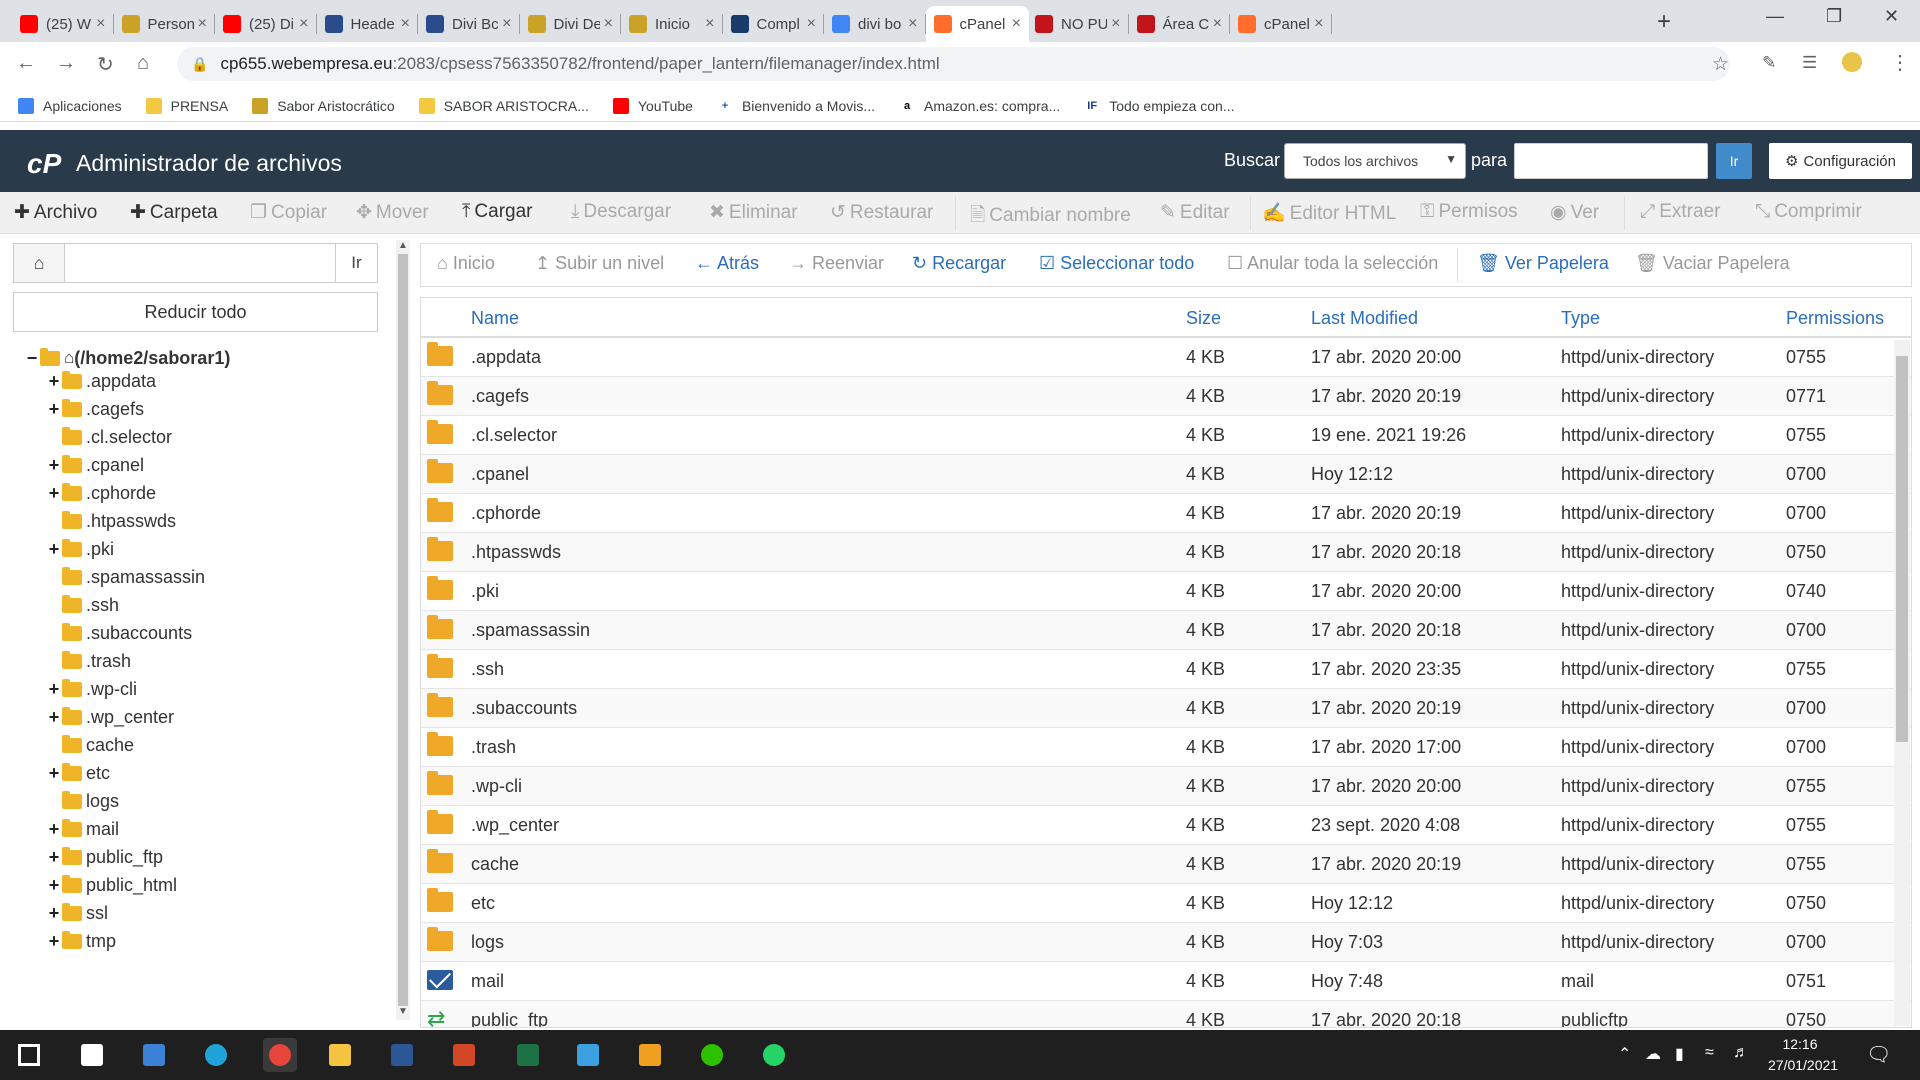 The width and height of the screenshot is (1920, 1080). I want to click on media-control-icon: ☰, so click(1809, 63).